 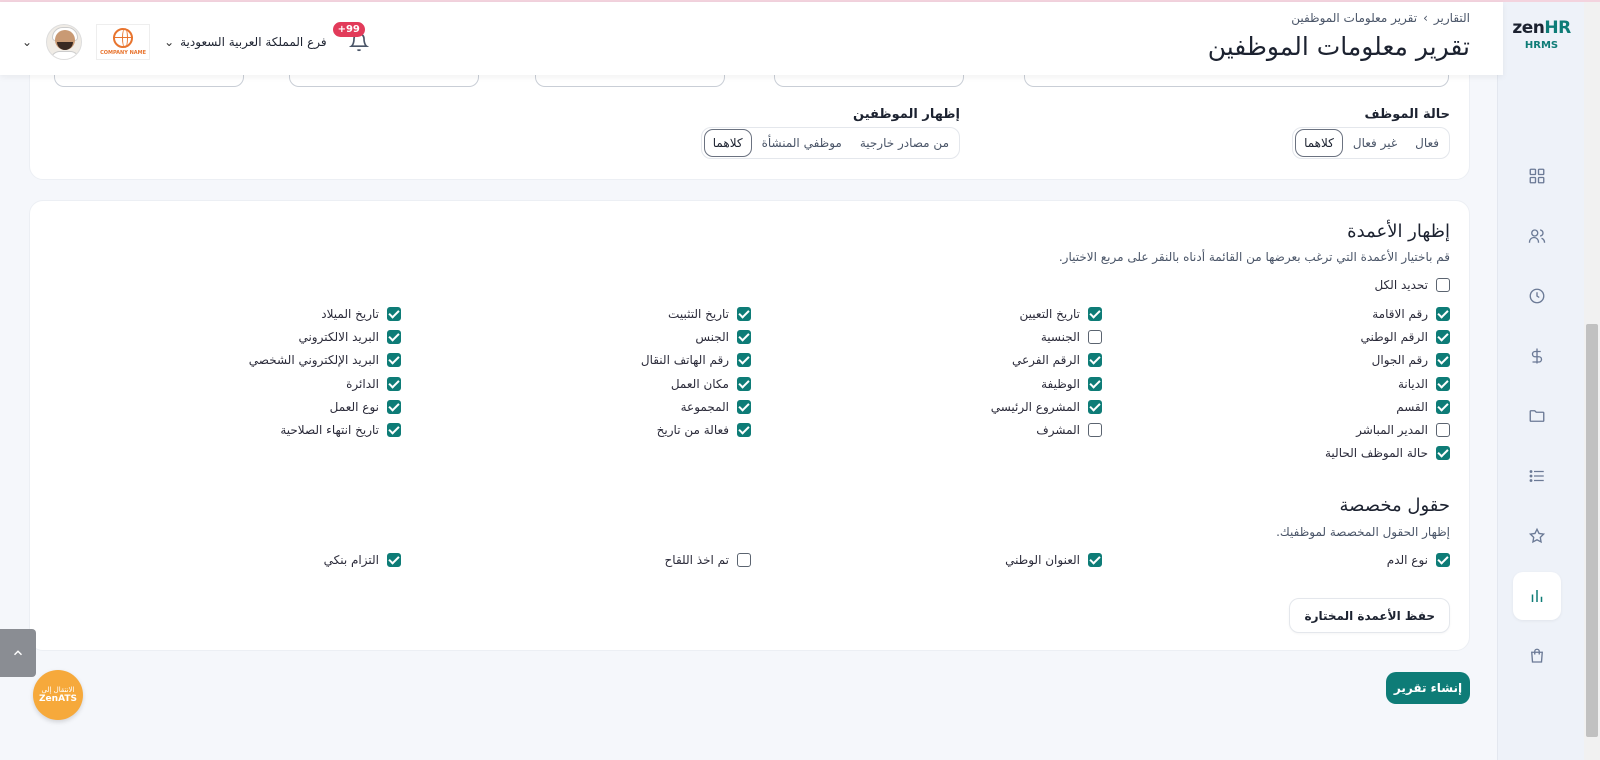 I want to click on checkbox-label: المشروع الرئيسي, so click(x=1035, y=406).